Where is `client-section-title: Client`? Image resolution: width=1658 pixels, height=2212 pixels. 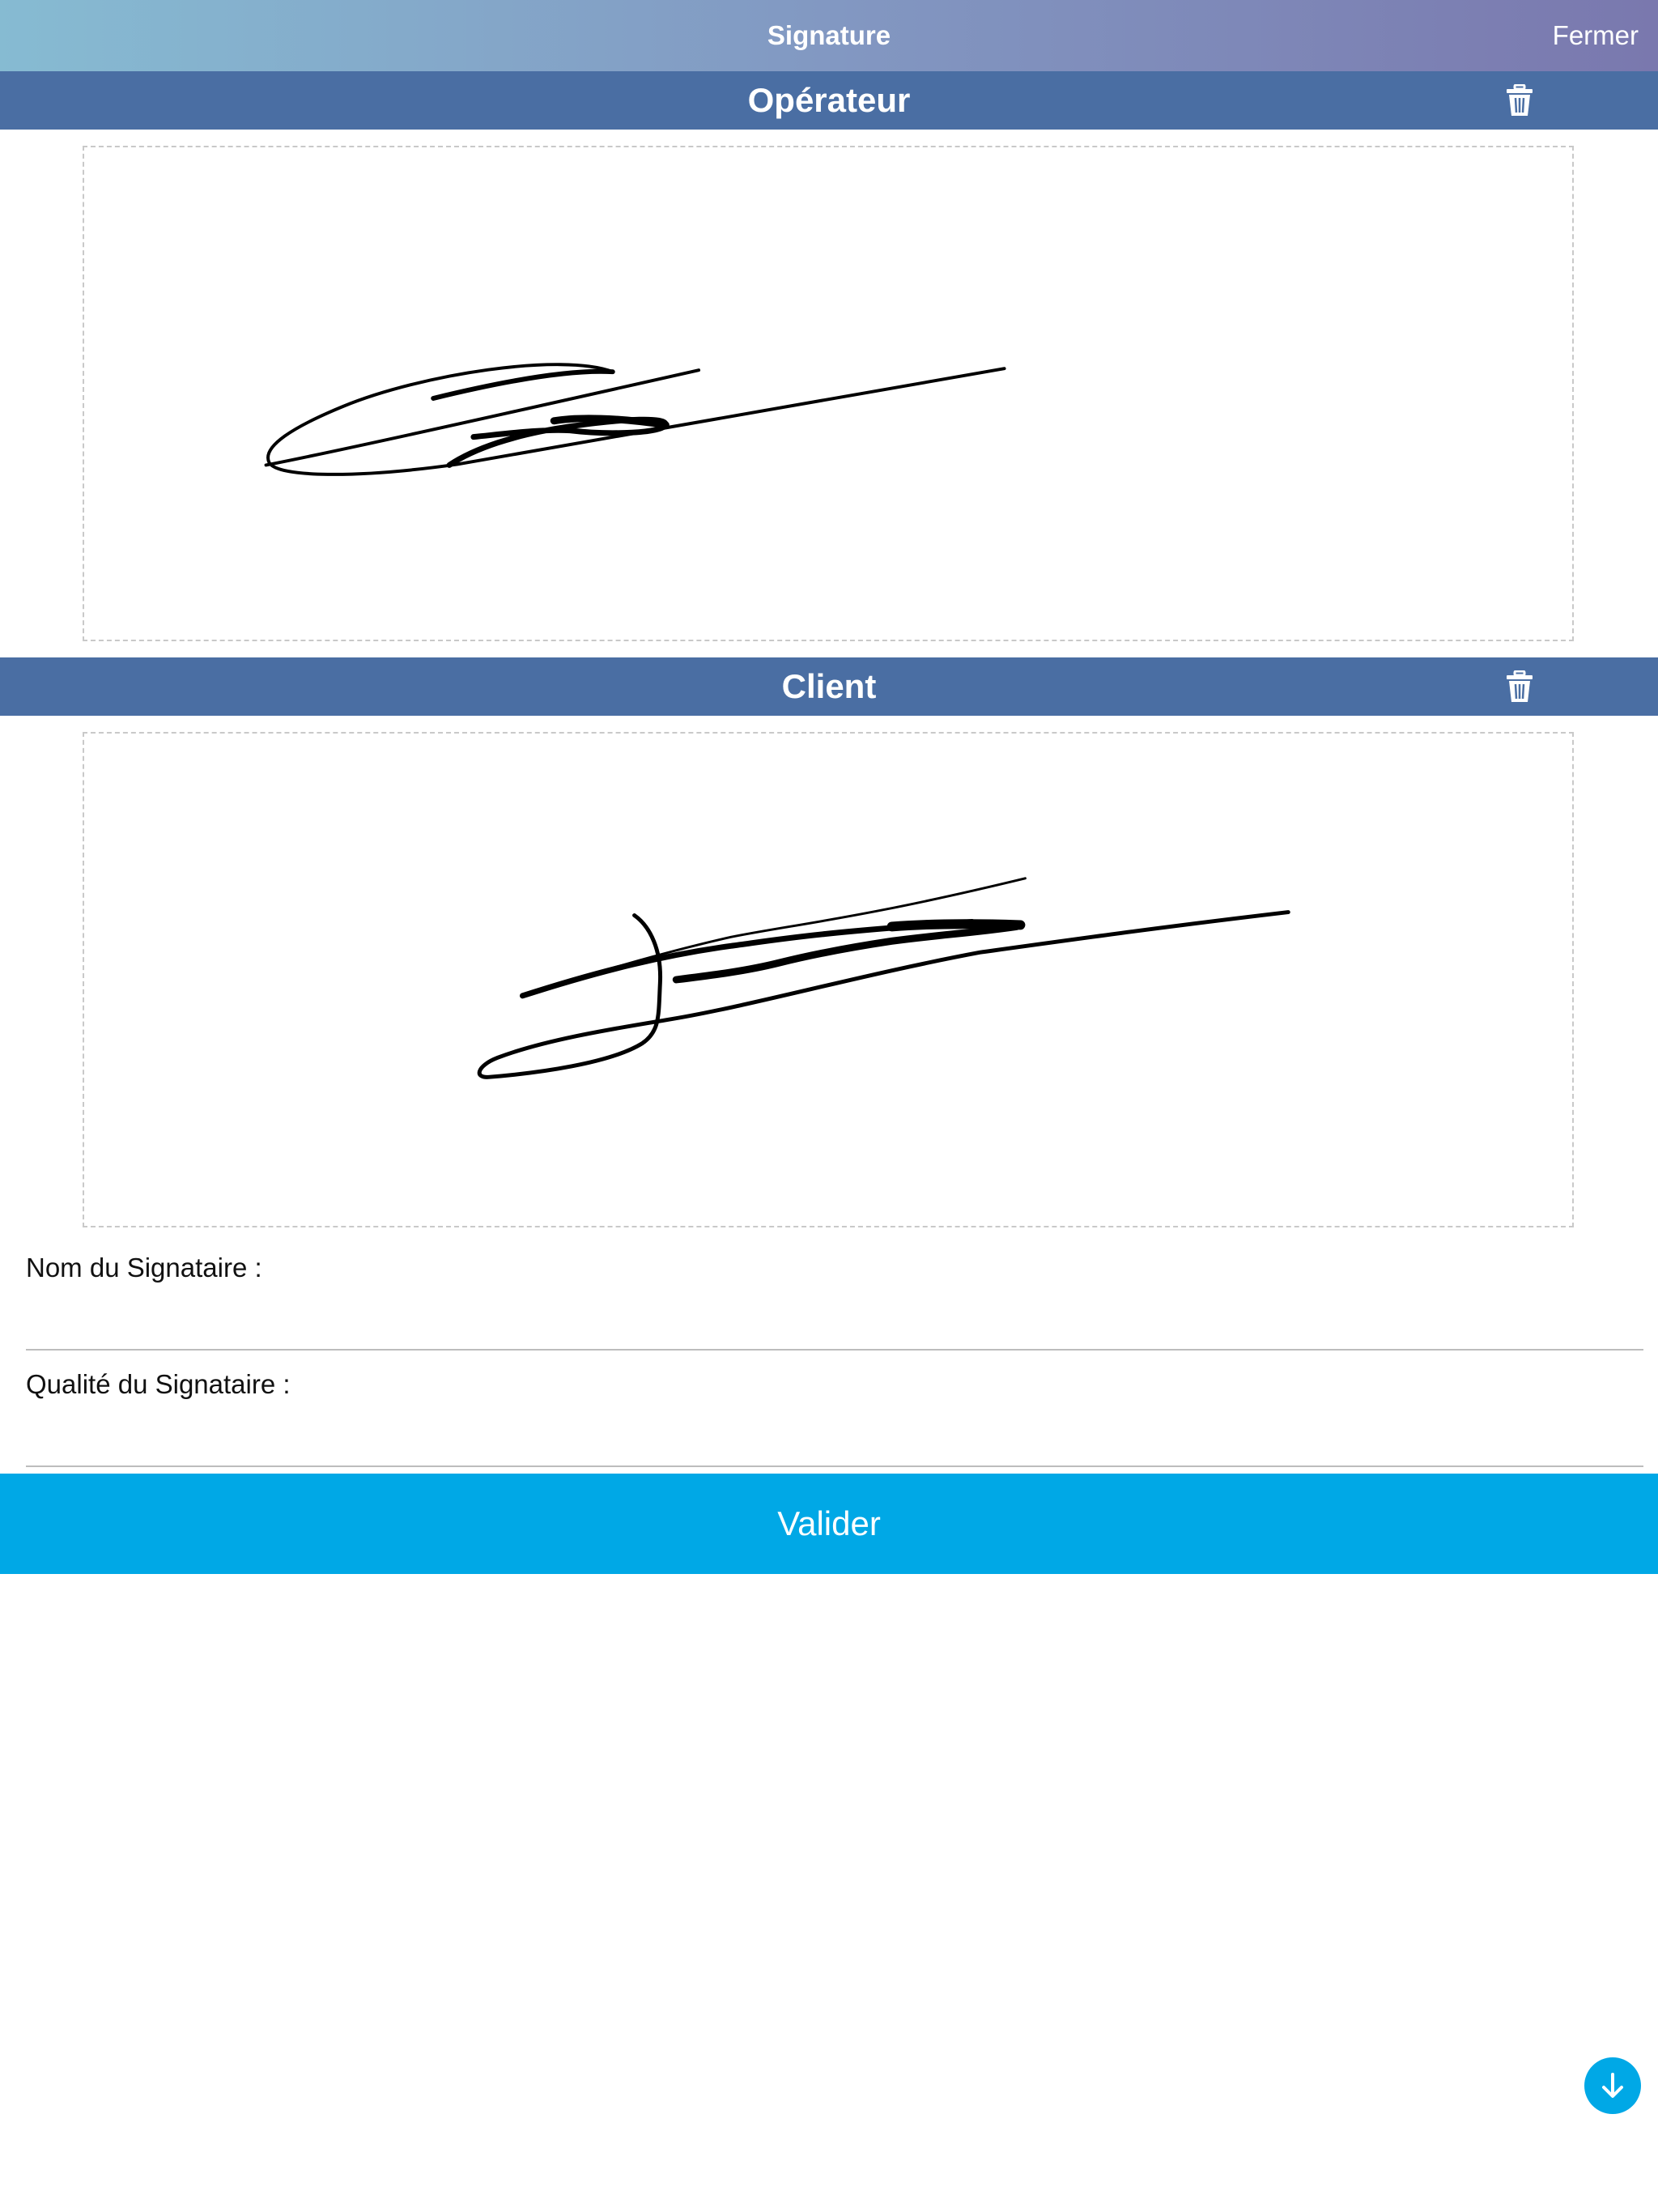
client-section-title: Client is located at coordinates (829, 686).